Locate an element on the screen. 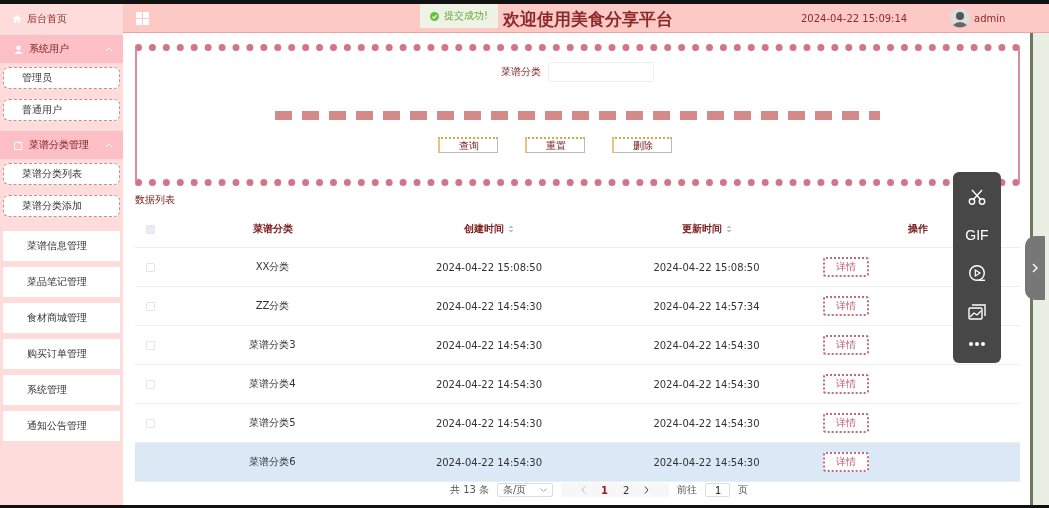  page-input: 1 is located at coordinates (718, 490).